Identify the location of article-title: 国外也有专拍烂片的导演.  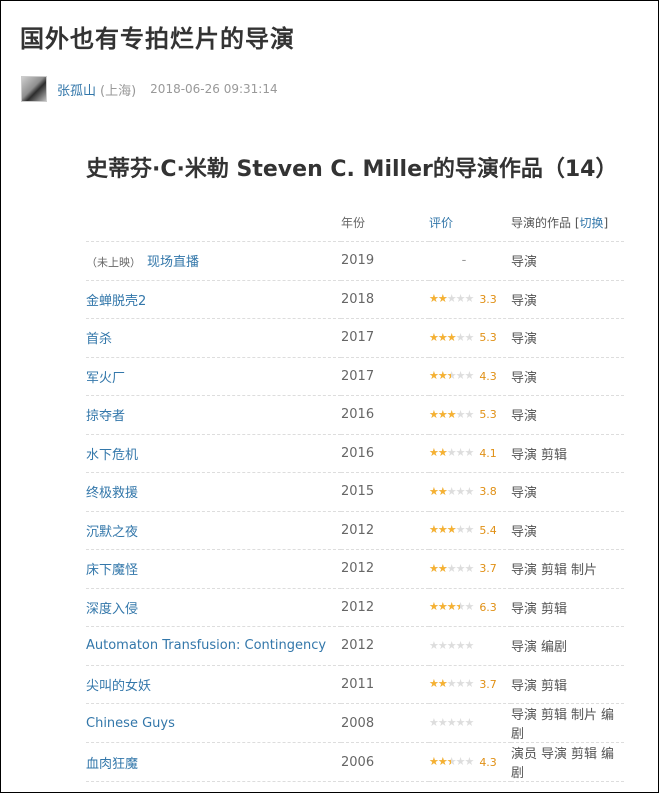
(157, 39).